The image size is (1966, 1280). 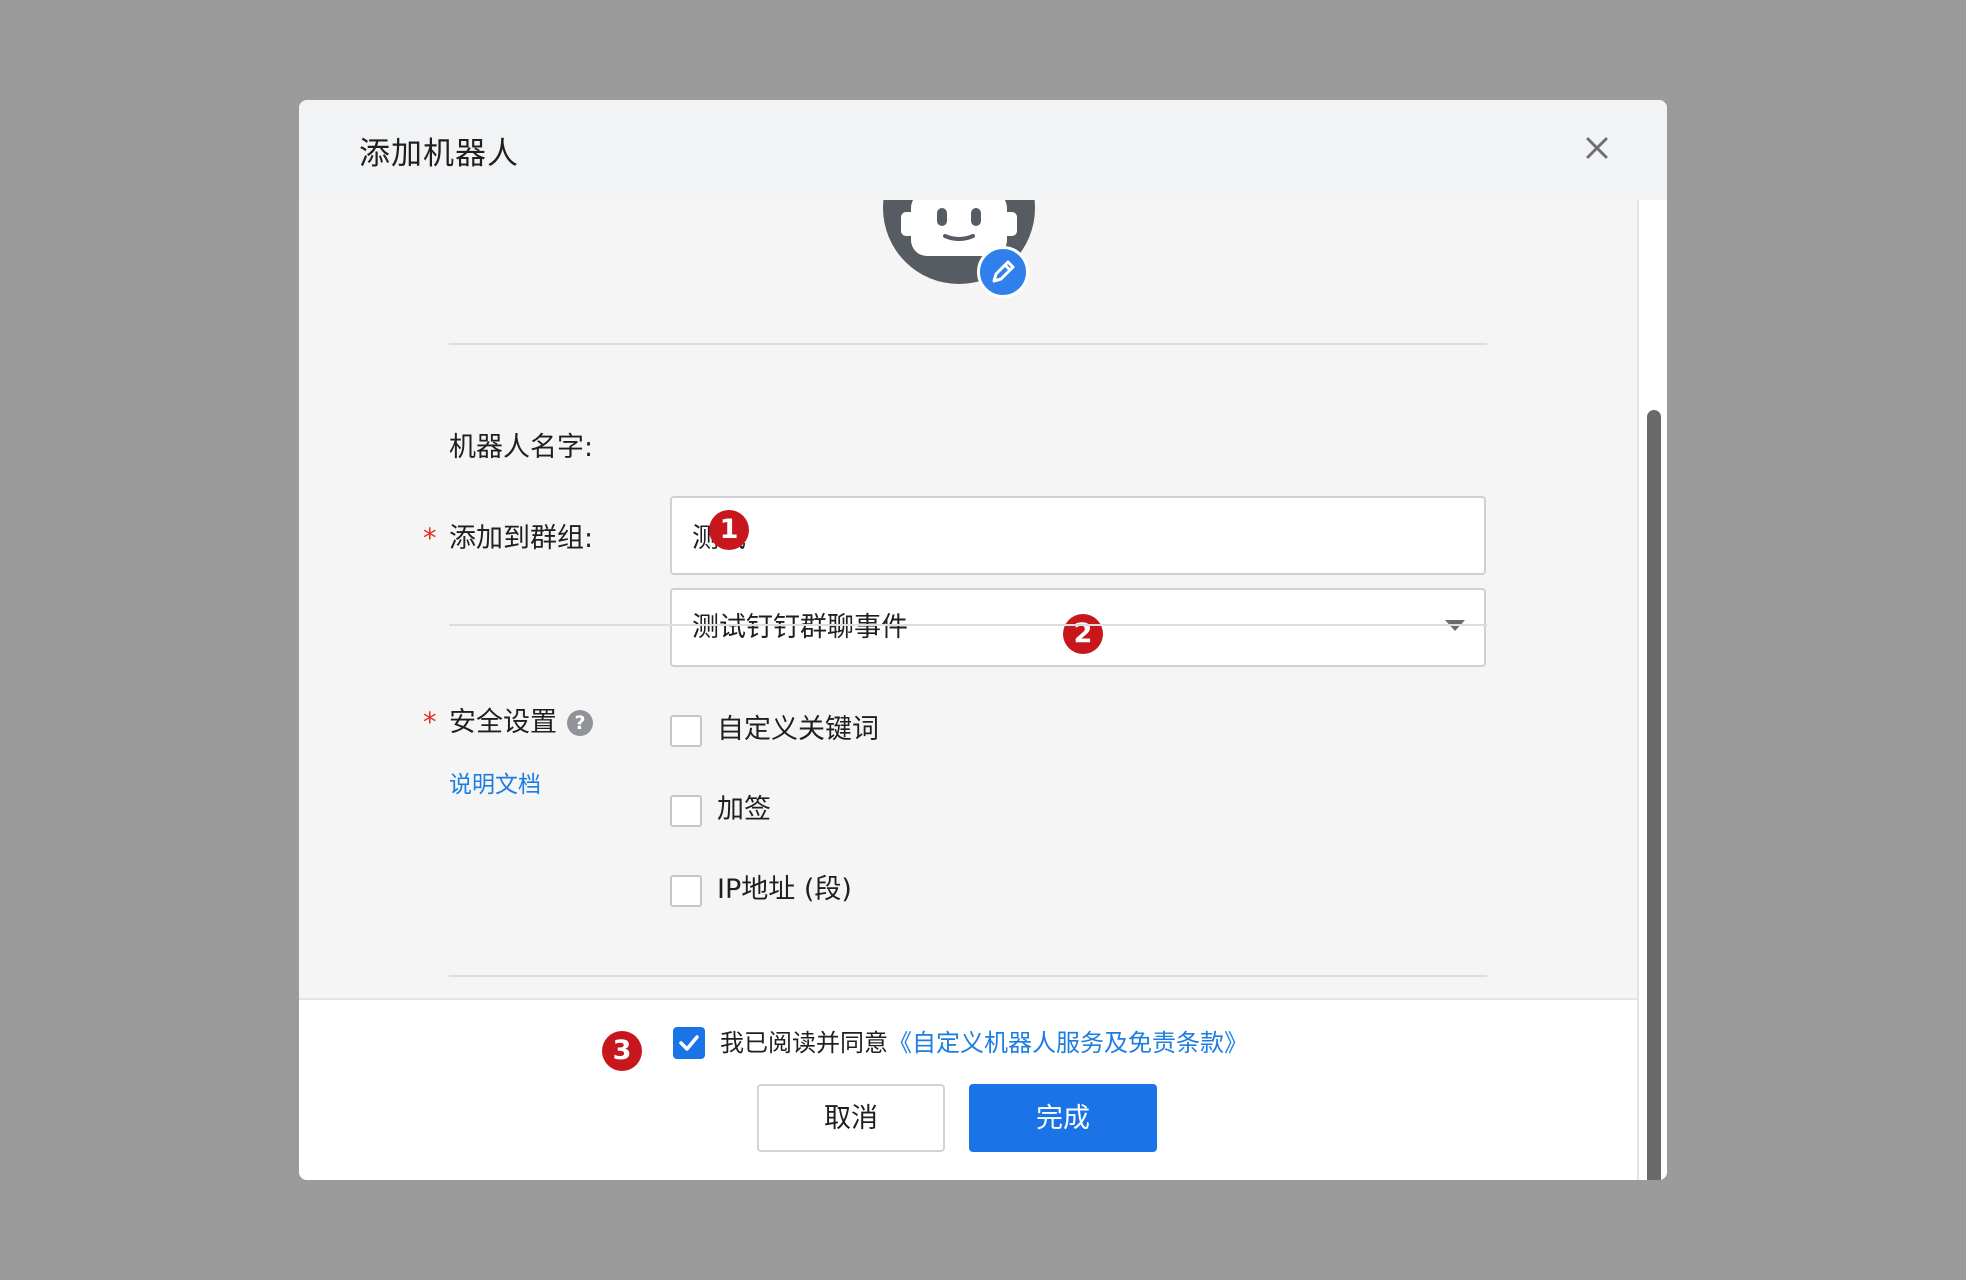 I want to click on robot-avatar, so click(x=959, y=252).